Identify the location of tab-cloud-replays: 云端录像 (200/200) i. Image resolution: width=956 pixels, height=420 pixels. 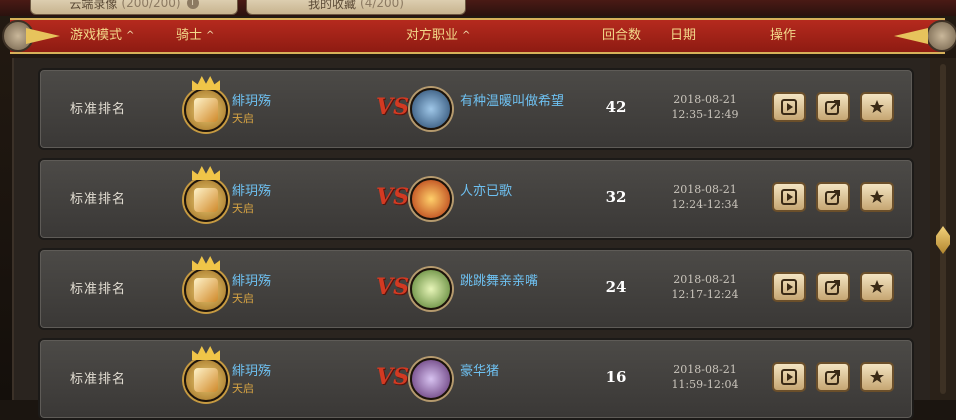
(134, 7).